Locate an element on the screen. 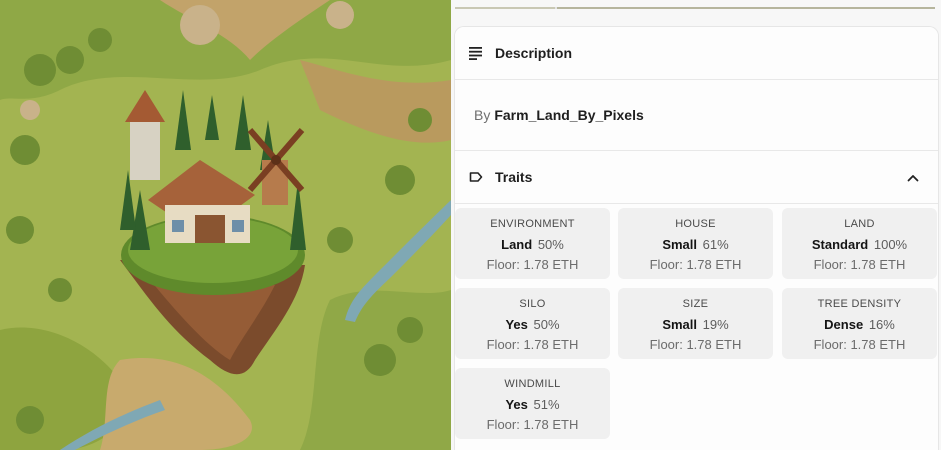 The image size is (941, 450). traits-title: Traits is located at coordinates (514, 177).